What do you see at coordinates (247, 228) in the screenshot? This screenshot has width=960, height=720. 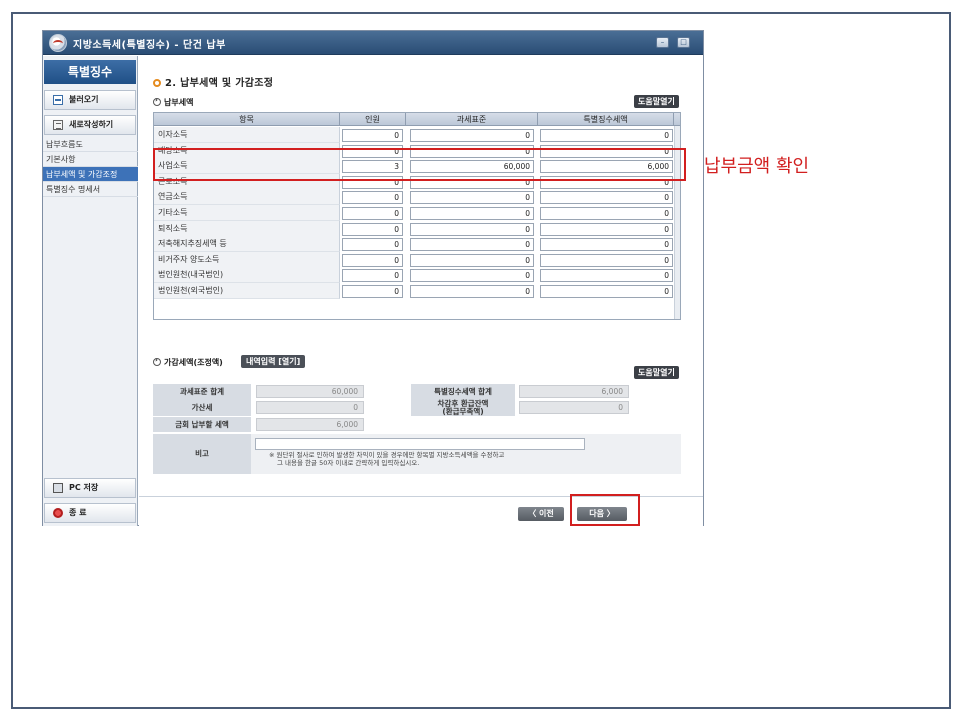 I see `row-label-retirement: 퇴직소득` at bounding box center [247, 228].